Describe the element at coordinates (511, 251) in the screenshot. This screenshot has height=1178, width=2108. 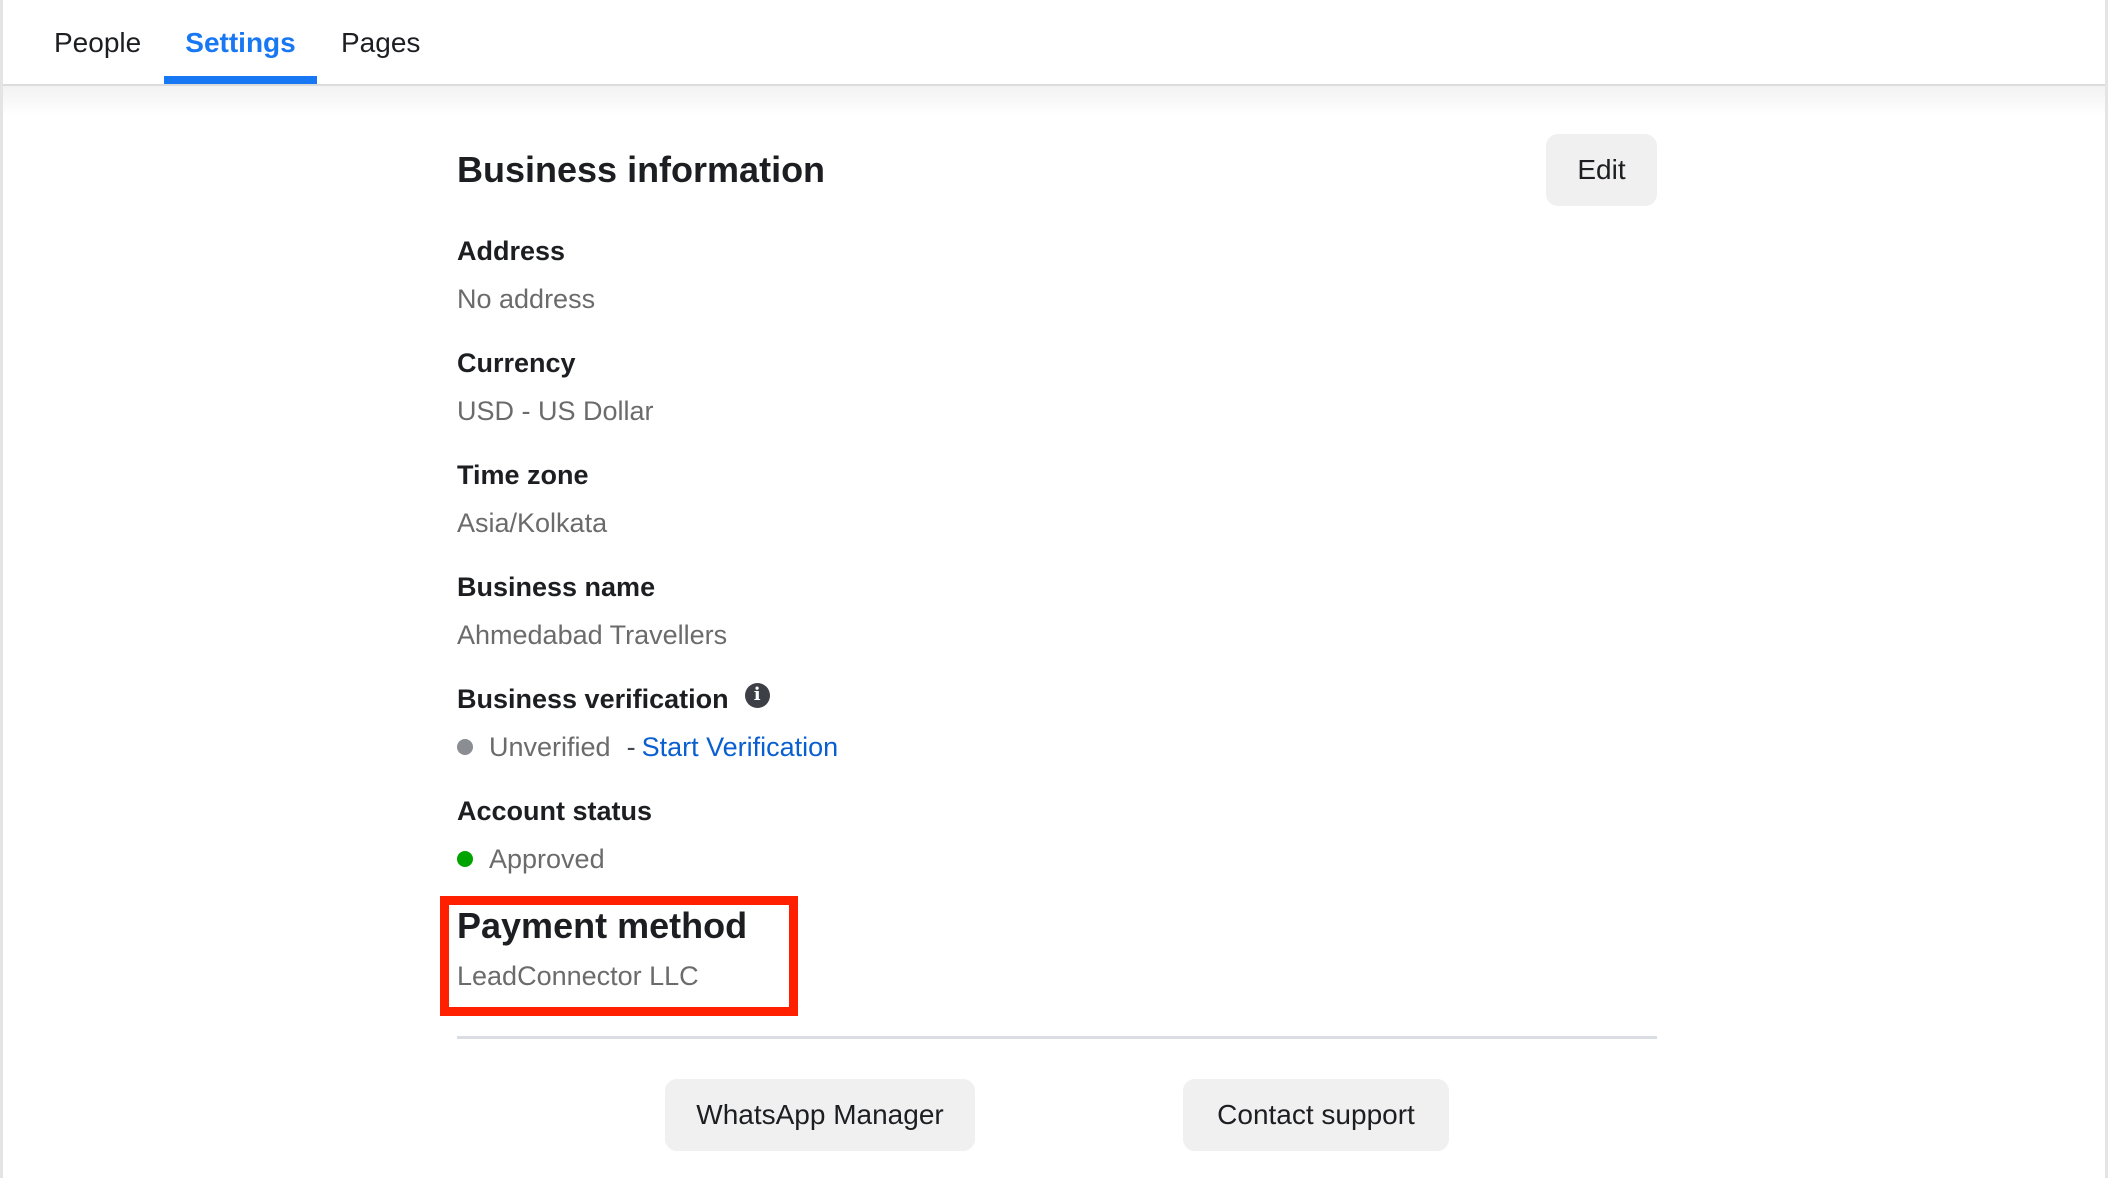
I see `address-label: Address` at that location.